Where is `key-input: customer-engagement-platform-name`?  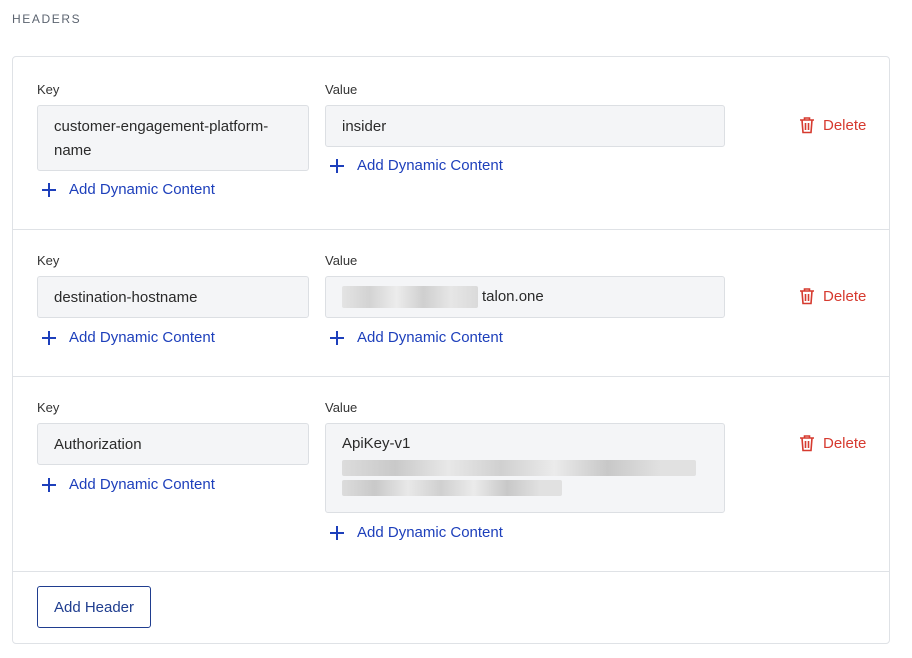 key-input: customer-engagement-platform-name is located at coordinates (173, 138).